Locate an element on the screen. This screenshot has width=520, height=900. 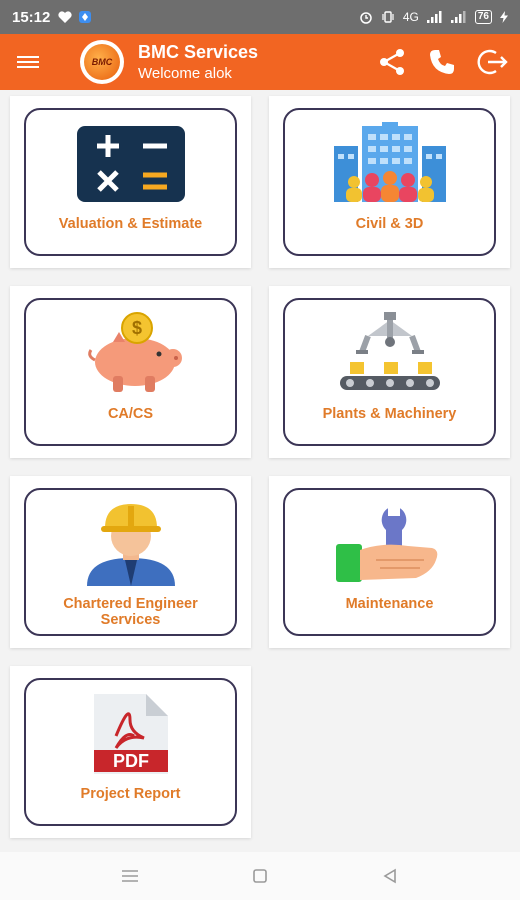
menu-lines-icon is located at coordinates (130, 876).